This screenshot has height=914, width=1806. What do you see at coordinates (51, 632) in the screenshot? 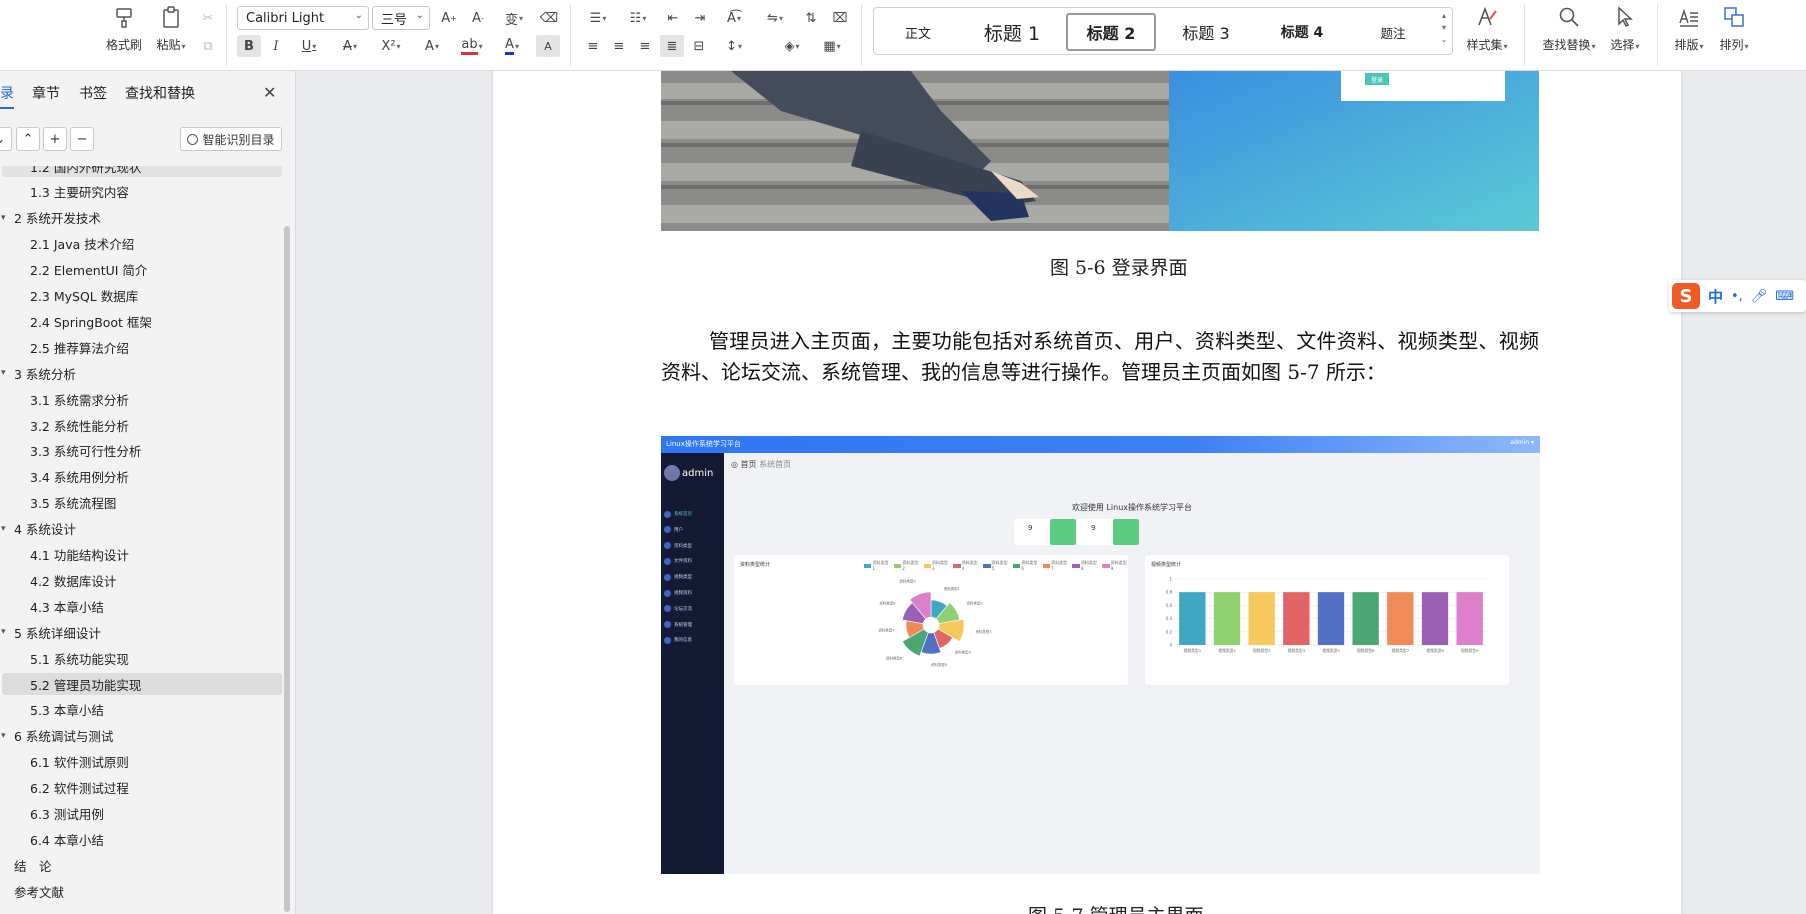
I see `toc-item: ▾ 5 系统详细设计` at bounding box center [51, 632].